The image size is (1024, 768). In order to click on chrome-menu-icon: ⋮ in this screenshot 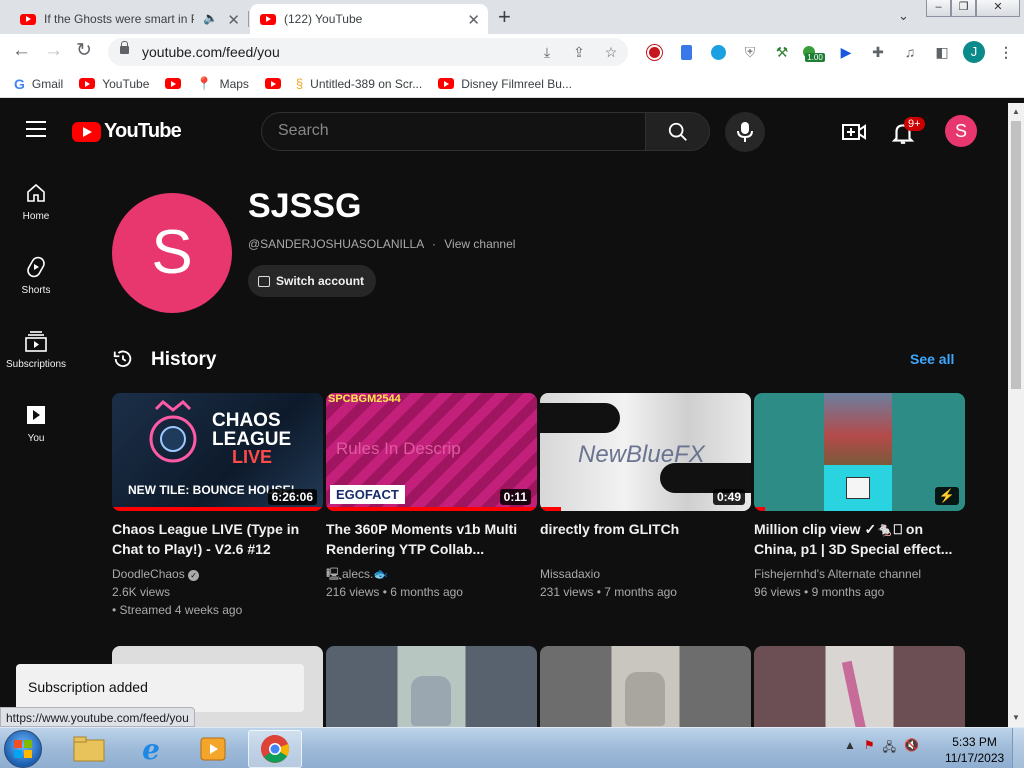, I will do `click(1006, 52)`.